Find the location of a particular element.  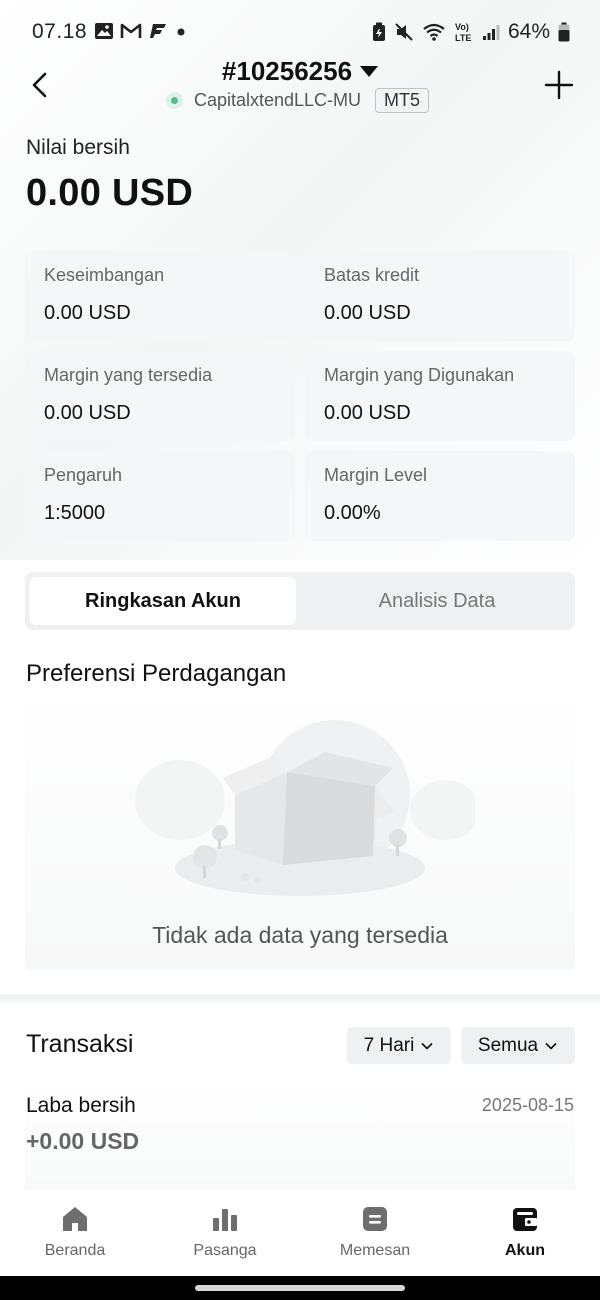

empty-state-text: Tidak ada data yang tersedia is located at coordinates (300, 935).